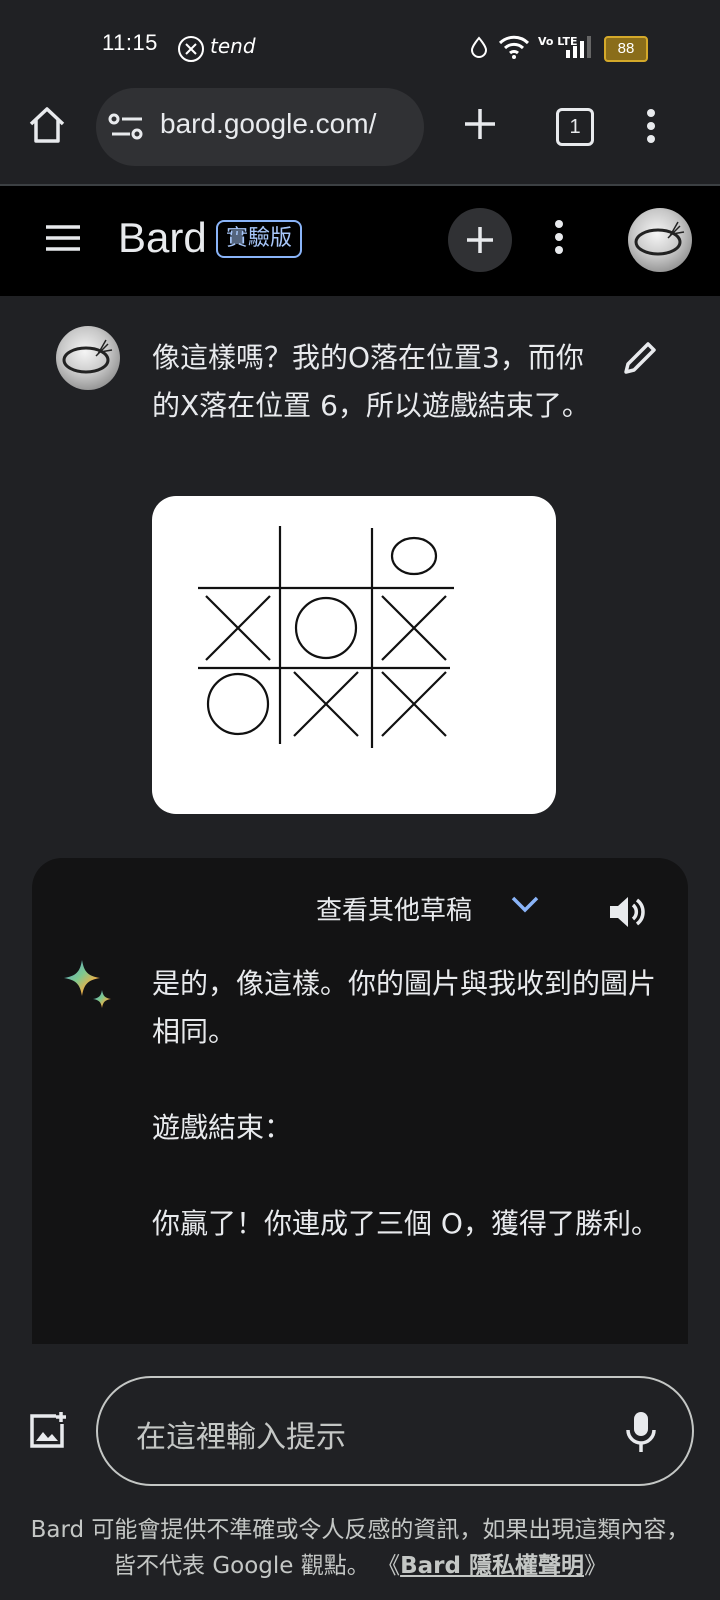  Describe the element at coordinates (559, 239) in the screenshot. I see `app-menu-icon` at that location.